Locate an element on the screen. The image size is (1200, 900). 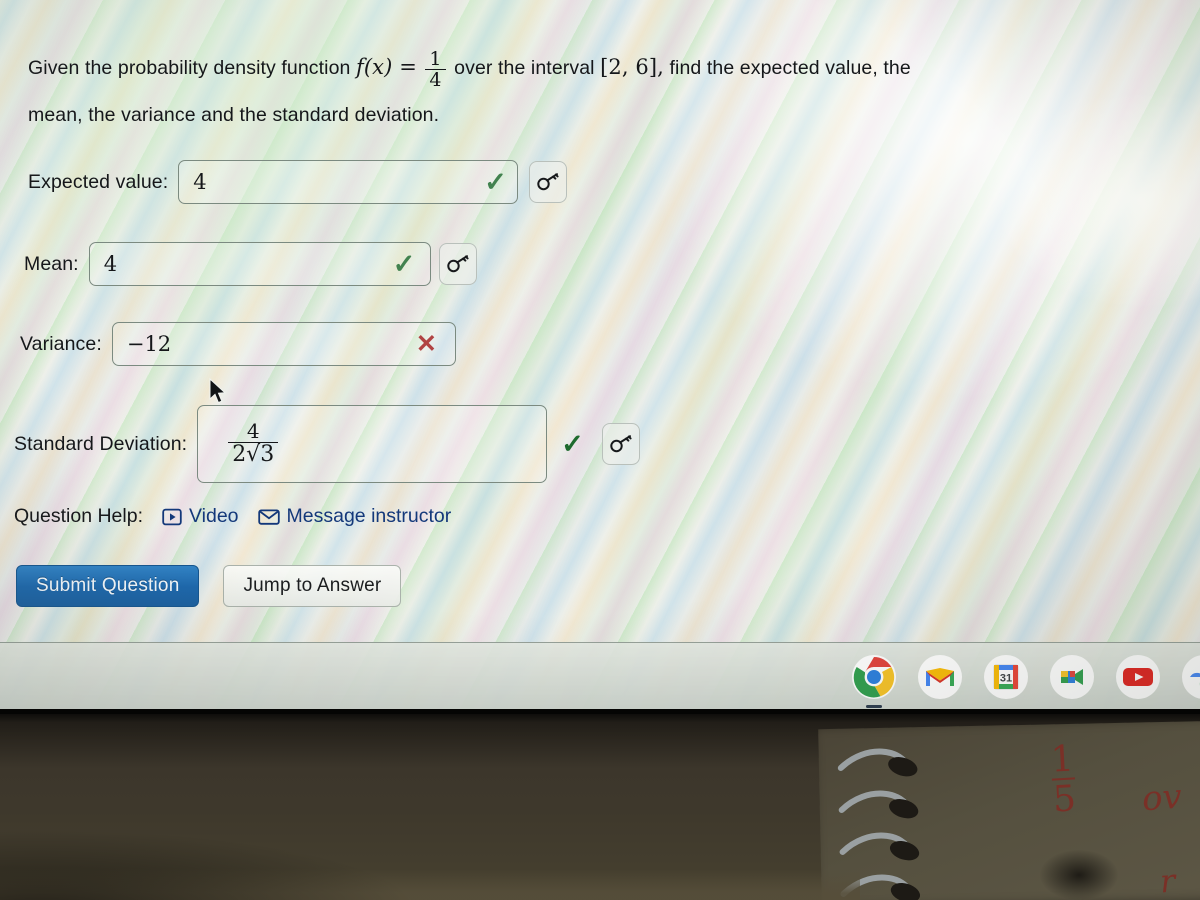
taskbar: 31 is located at coordinates (600, 675).